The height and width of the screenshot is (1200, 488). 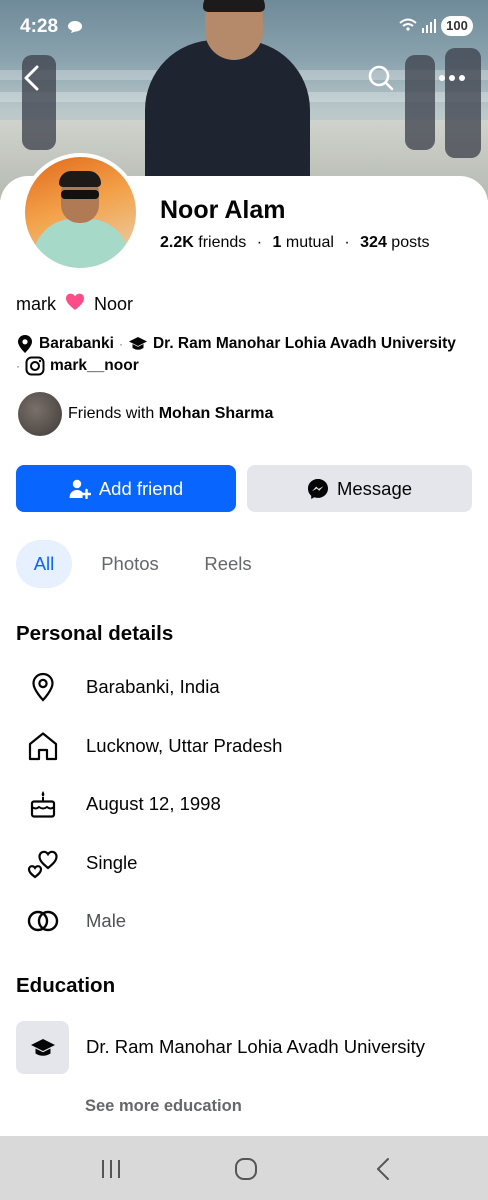 I want to click on mutual-friend-name: Mohan Sharma, so click(x=216, y=413).